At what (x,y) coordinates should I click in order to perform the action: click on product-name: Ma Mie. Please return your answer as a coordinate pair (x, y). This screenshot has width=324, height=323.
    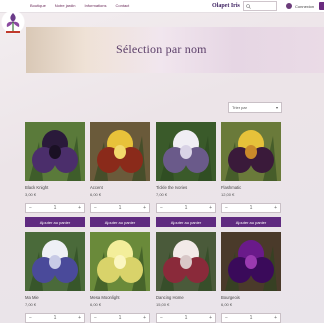
    Looking at the image, I should click on (32, 297).